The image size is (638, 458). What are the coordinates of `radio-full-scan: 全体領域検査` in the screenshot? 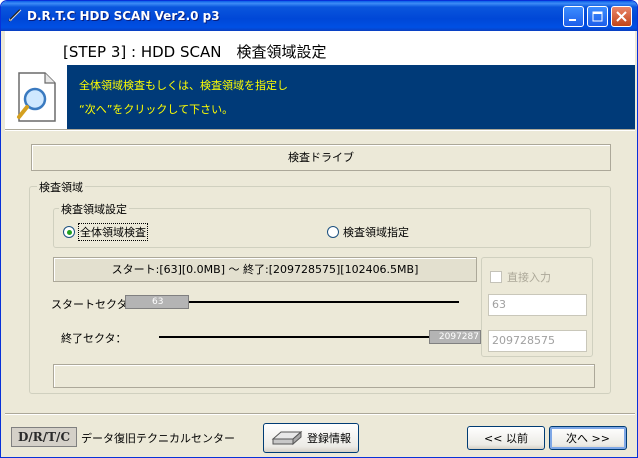 It's located at (105, 232).